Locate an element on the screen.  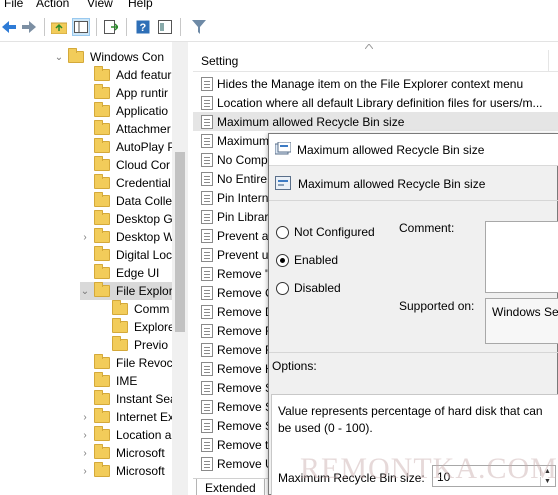
tab-extended: Extended is located at coordinates (230, 487).